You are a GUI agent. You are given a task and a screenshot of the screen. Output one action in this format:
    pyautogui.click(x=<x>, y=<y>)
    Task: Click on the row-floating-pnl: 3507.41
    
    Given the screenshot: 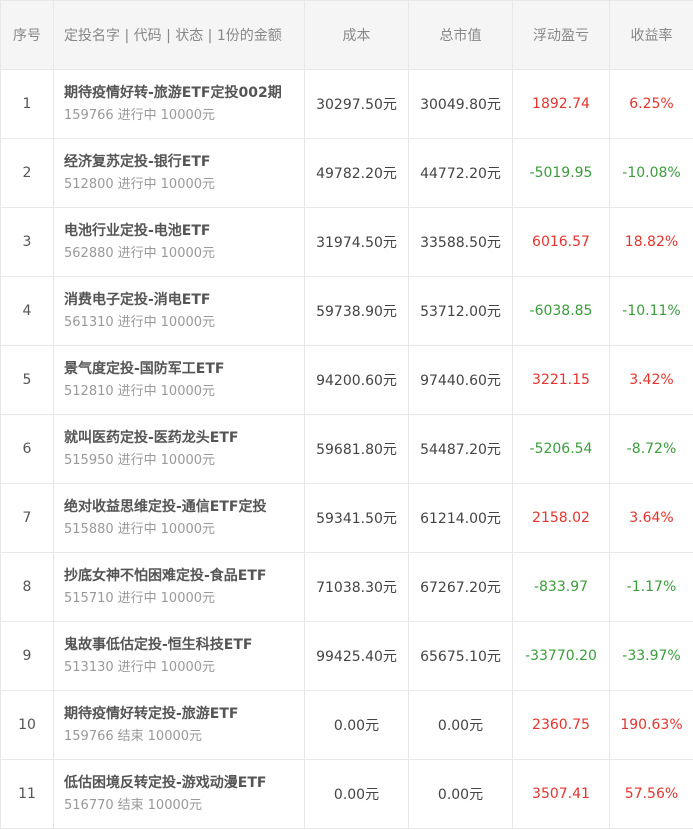 What is the action you would take?
    pyautogui.click(x=561, y=794)
    